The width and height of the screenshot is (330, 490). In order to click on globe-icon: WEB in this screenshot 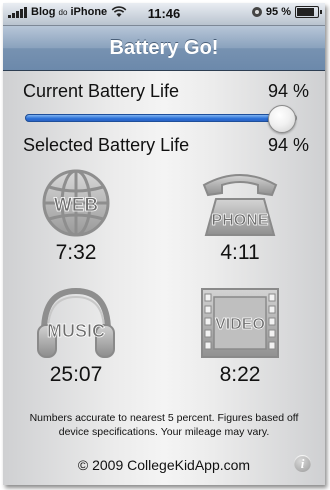, I will do `click(76, 203)`.